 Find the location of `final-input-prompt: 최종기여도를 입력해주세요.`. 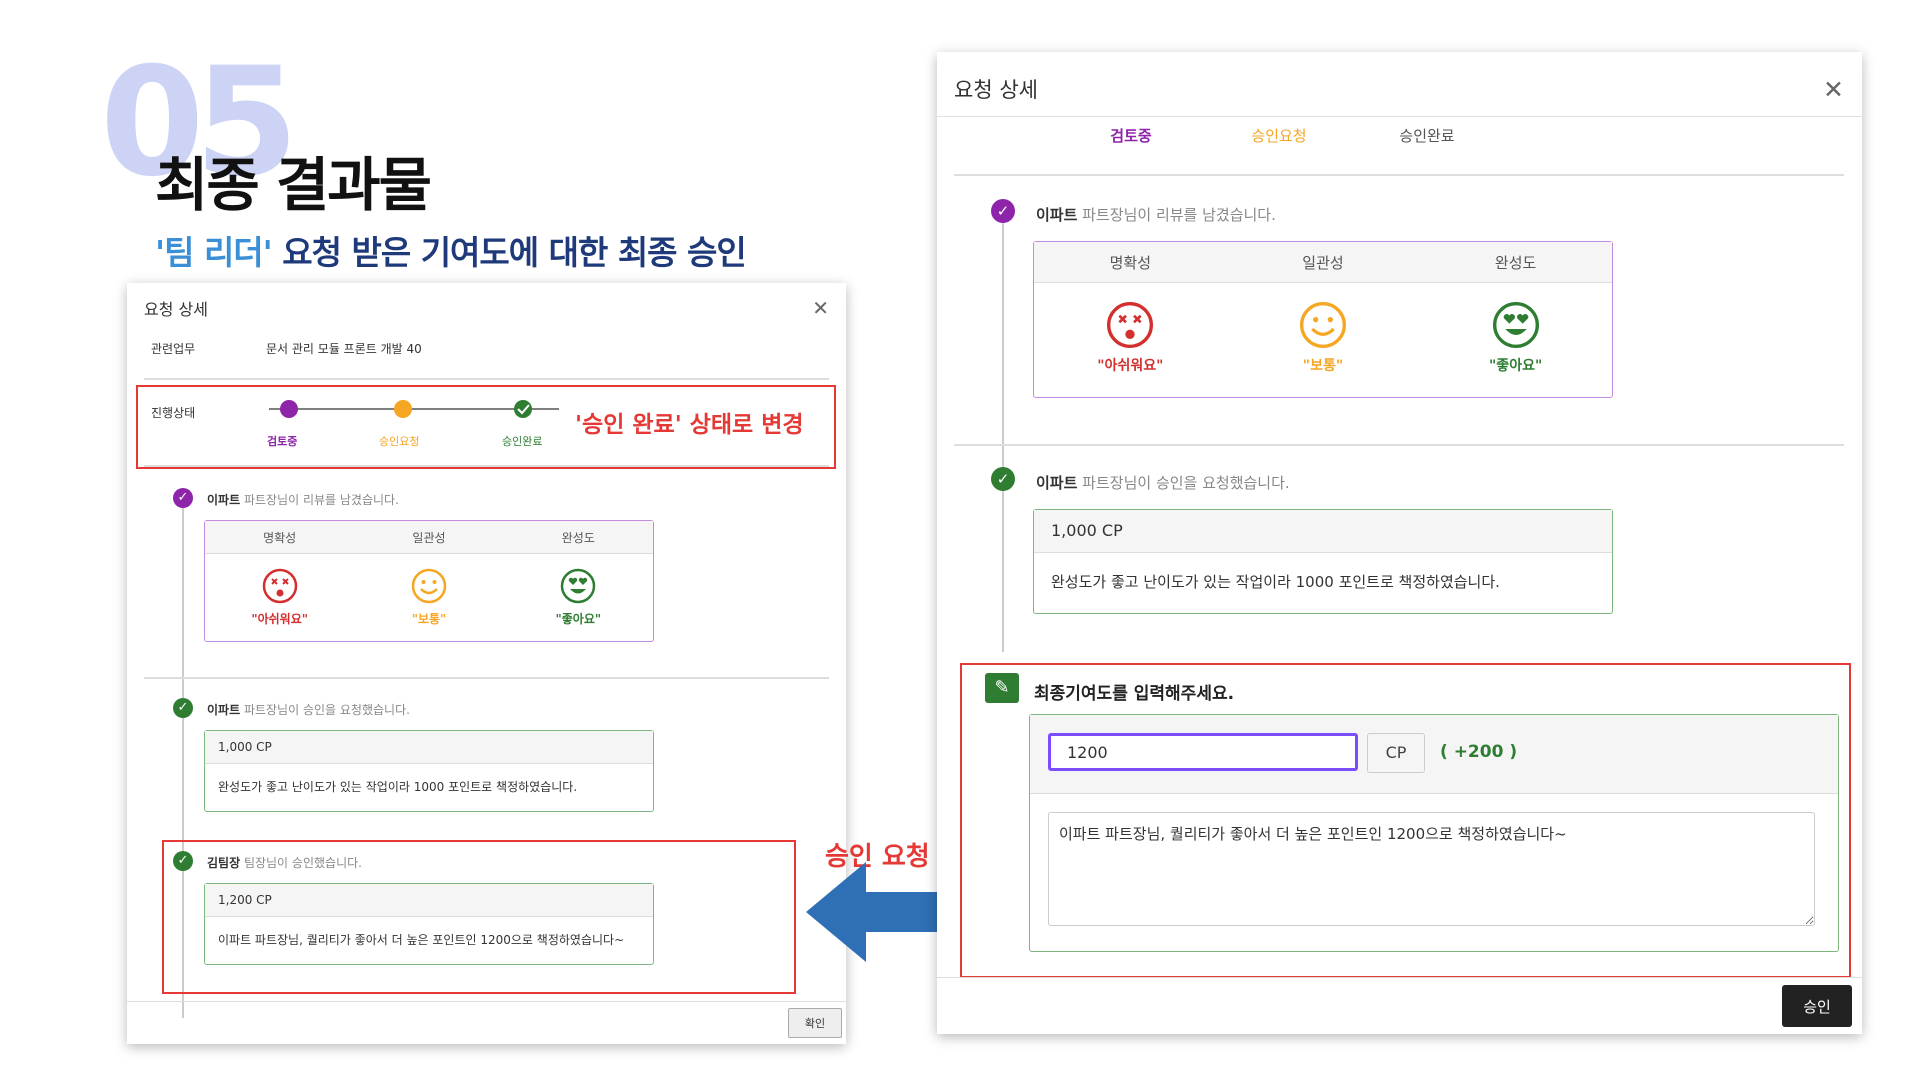

final-input-prompt: 최종기여도를 입력해주세요. is located at coordinates (1134, 694).